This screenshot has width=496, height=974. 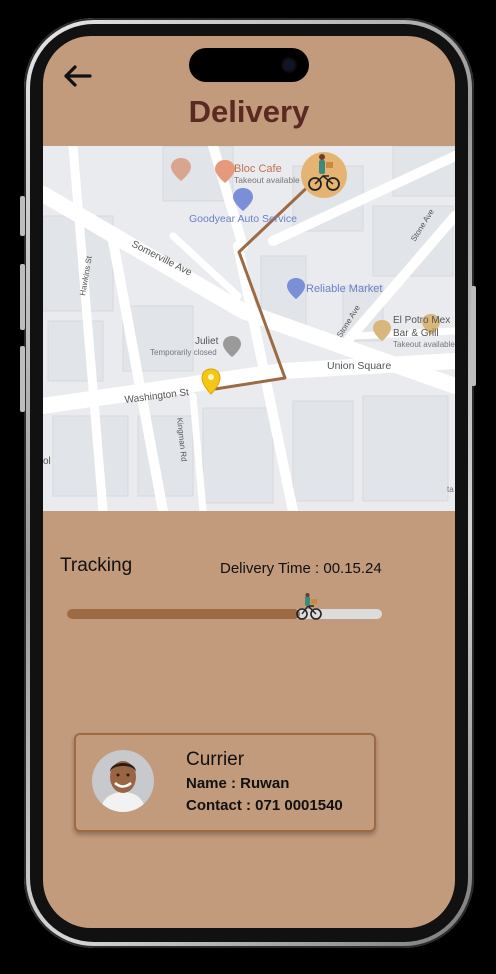 What do you see at coordinates (416, 333) in the screenshot?
I see `map-label-el-potro-2: Bar & Grill` at bounding box center [416, 333].